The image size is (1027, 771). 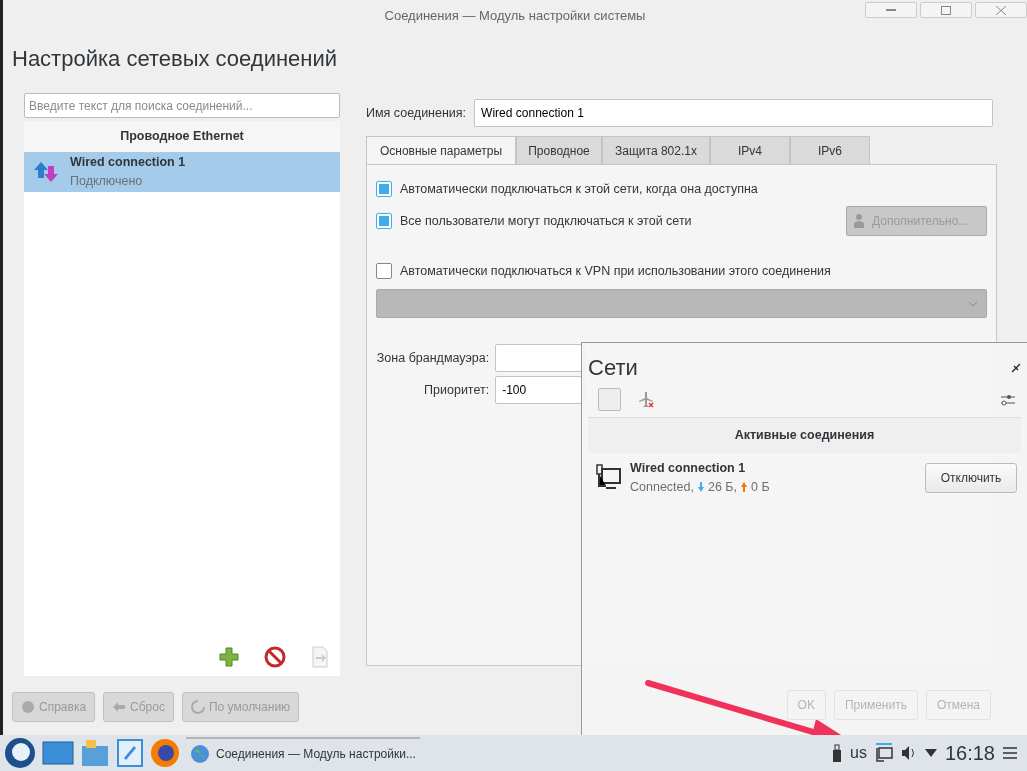 What do you see at coordinates (615, 271) in the screenshot?
I see `checkbox-label: Автоматически подключаться к VPN при использовании этого соединения` at bounding box center [615, 271].